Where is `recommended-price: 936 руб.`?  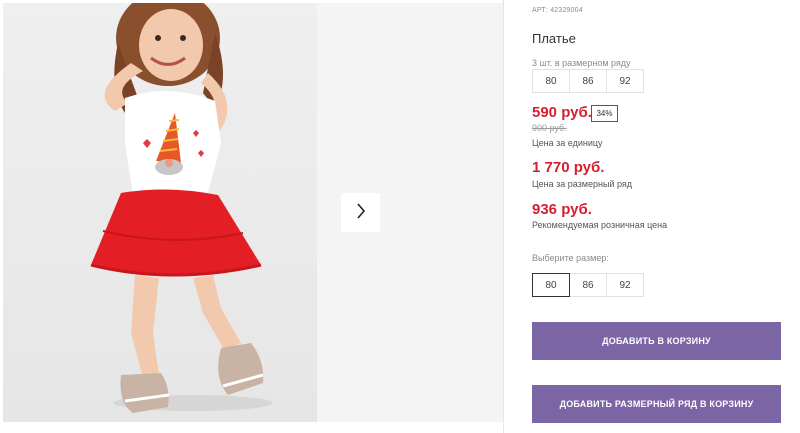 recommended-price: 936 руб. is located at coordinates (562, 209).